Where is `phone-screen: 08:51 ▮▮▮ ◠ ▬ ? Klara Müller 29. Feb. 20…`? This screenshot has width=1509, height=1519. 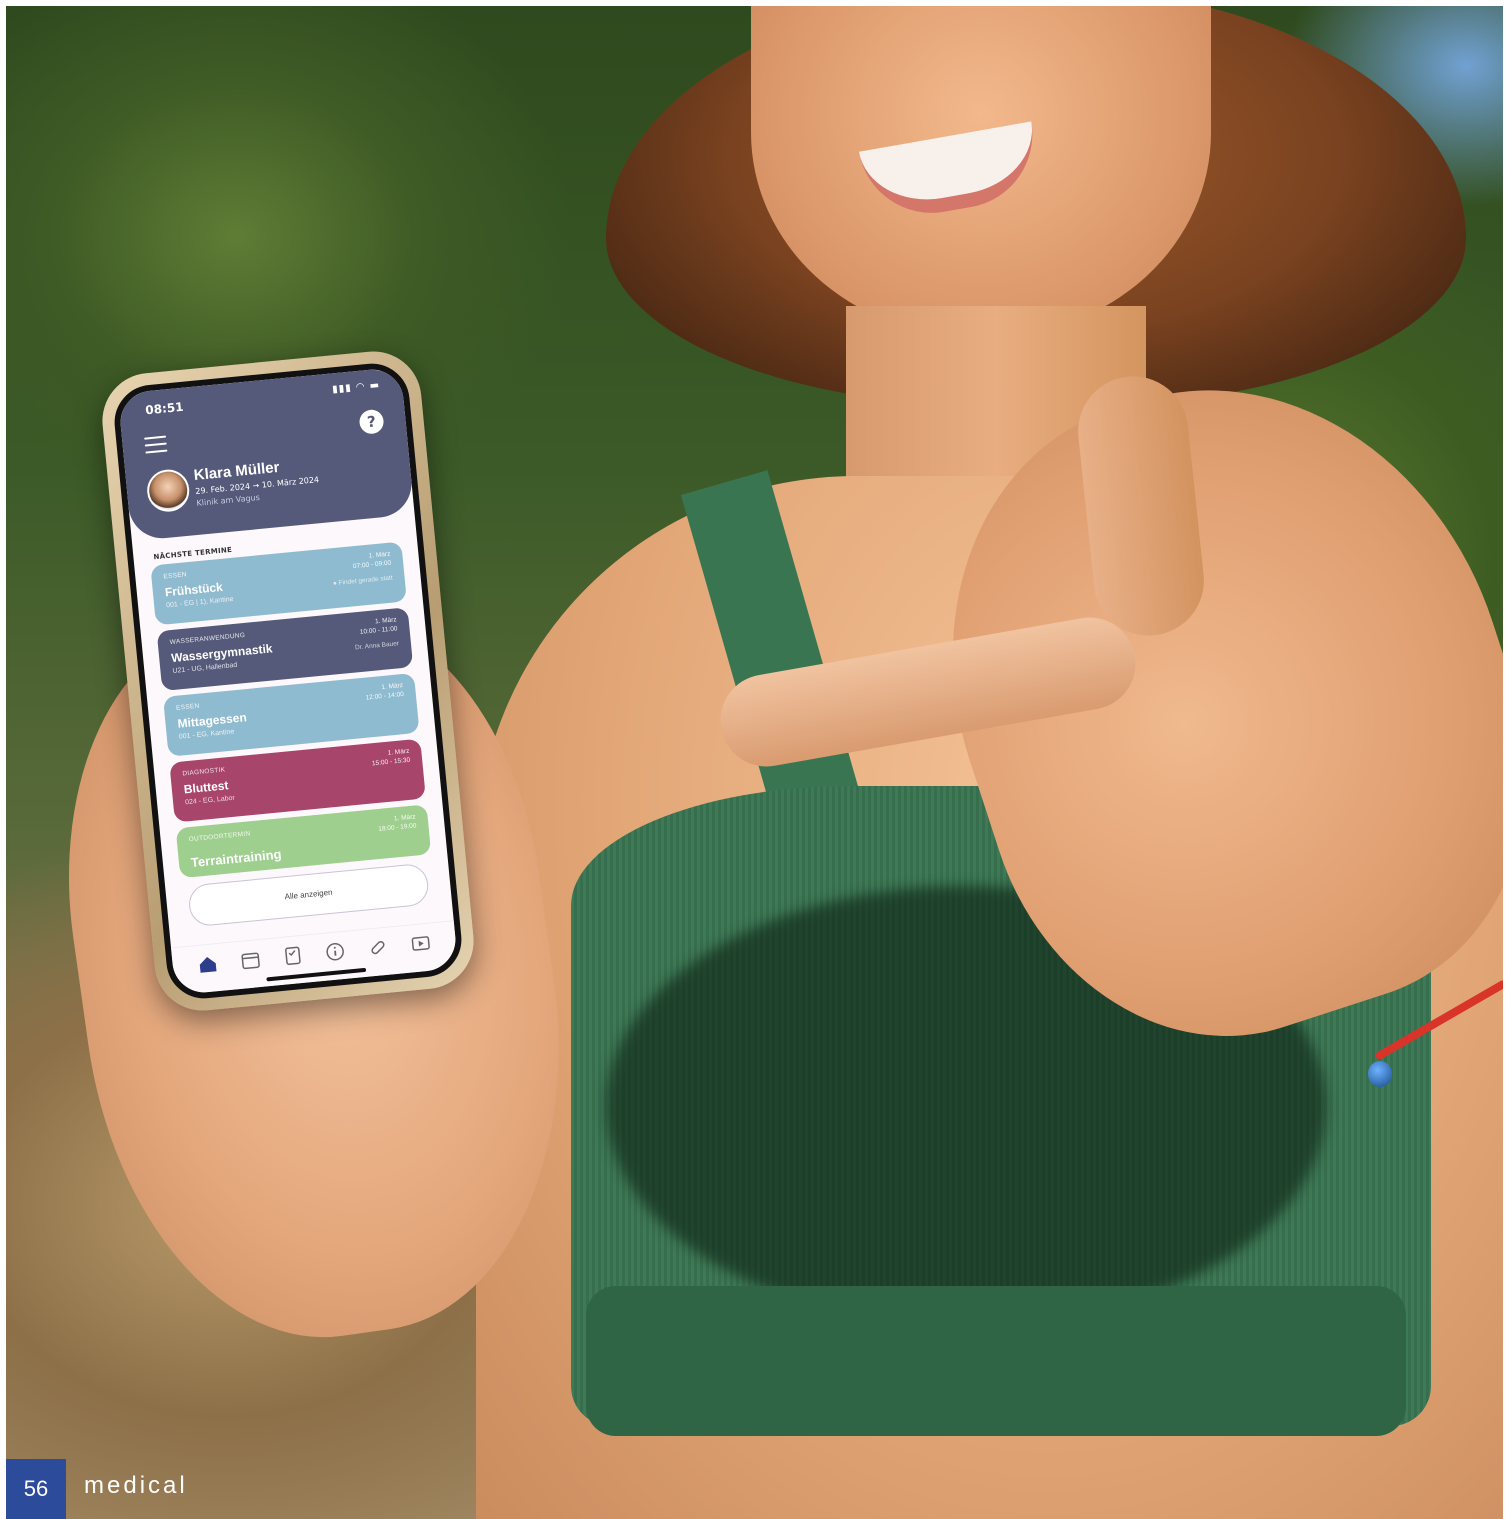 phone-screen: 08:51 ▮▮▮ ◠ ▬ ? Klara Müller 29. Feb. 20… is located at coordinates (288, 681).